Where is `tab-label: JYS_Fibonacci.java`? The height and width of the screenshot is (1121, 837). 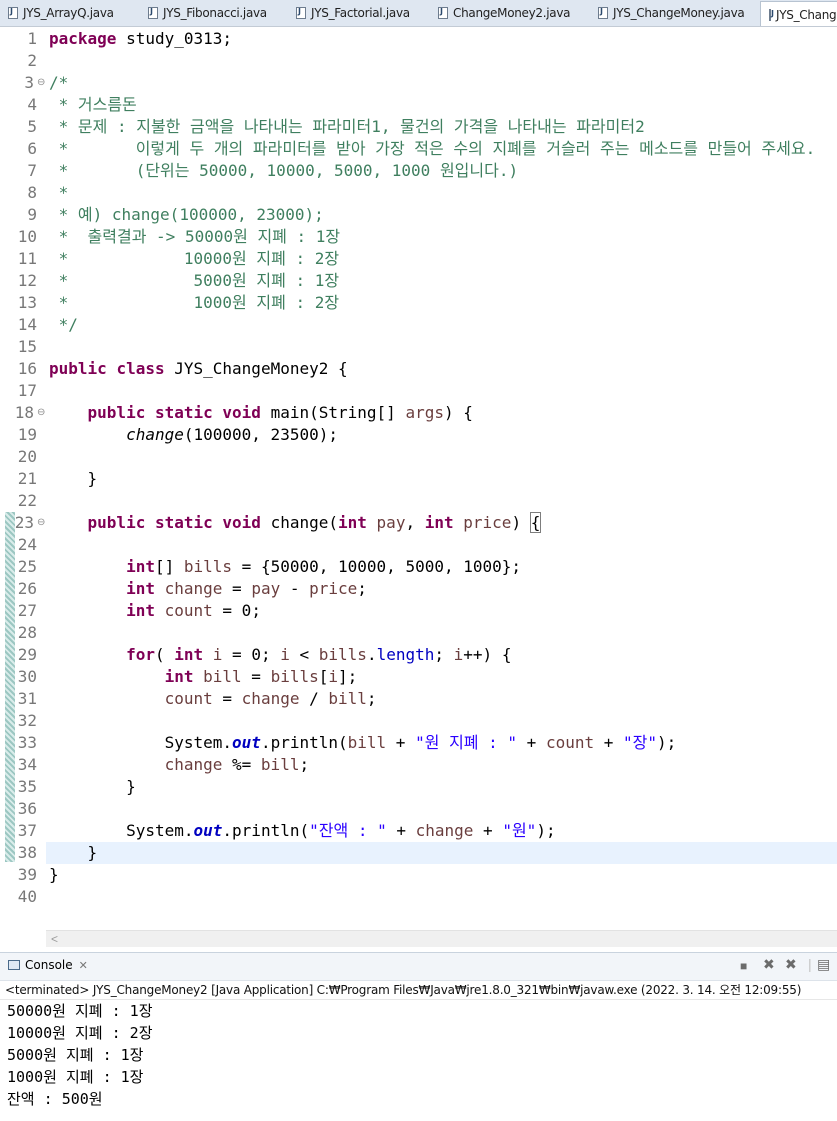 tab-label: JYS_Fibonacci.java is located at coordinates (215, 13).